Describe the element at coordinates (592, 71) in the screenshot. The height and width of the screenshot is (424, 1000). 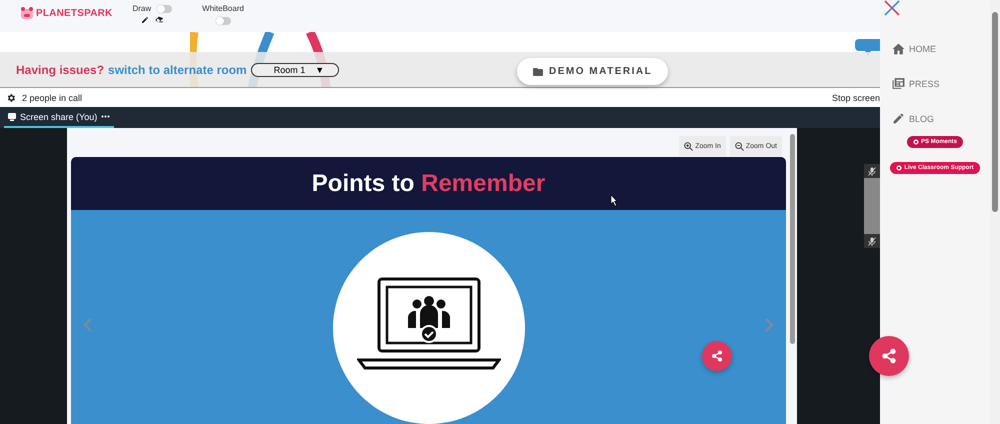
I see `demo-material-button: DEMO MATERIAL` at that location.